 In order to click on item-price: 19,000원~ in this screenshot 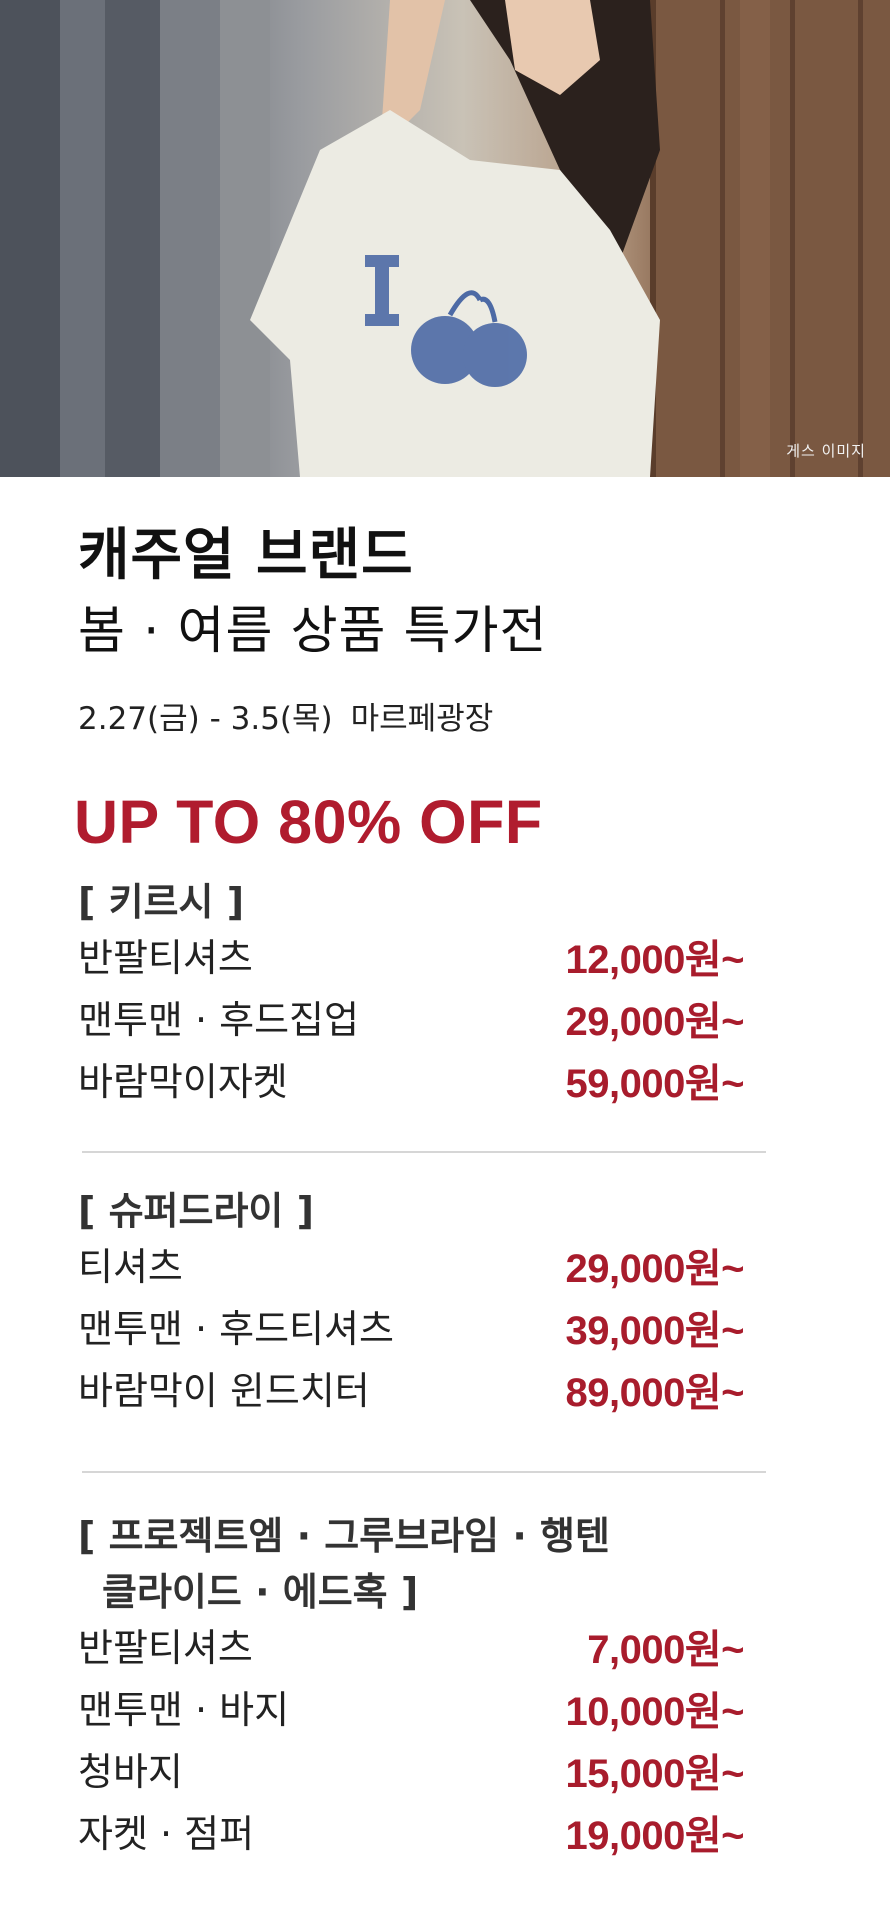, I will do `click(654, 1836)`.